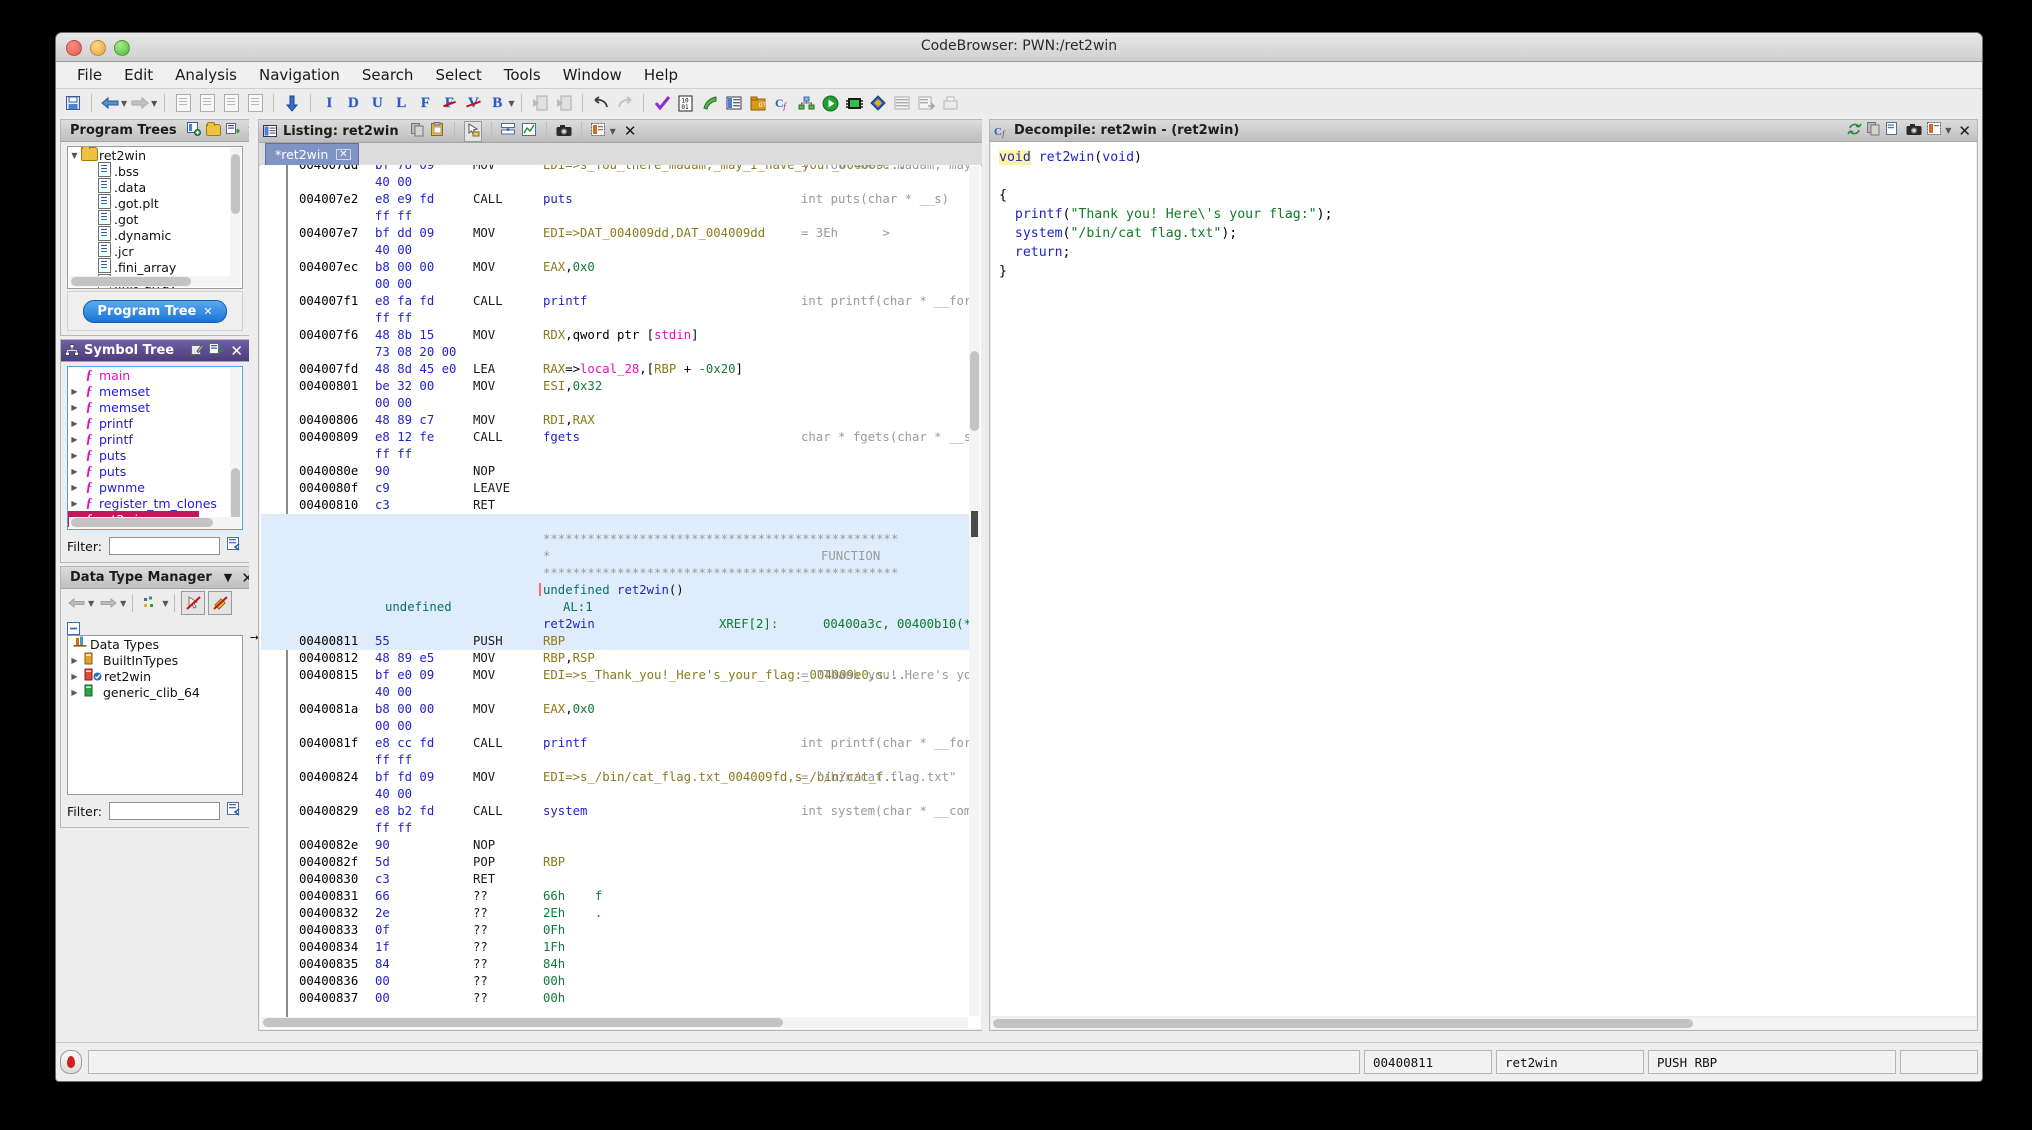 The image size is (2032, 1130). Describe the element at coordinates (615, 998) in the screenshot. I see `listing-row: 00400837 00?? 00h` at that location.